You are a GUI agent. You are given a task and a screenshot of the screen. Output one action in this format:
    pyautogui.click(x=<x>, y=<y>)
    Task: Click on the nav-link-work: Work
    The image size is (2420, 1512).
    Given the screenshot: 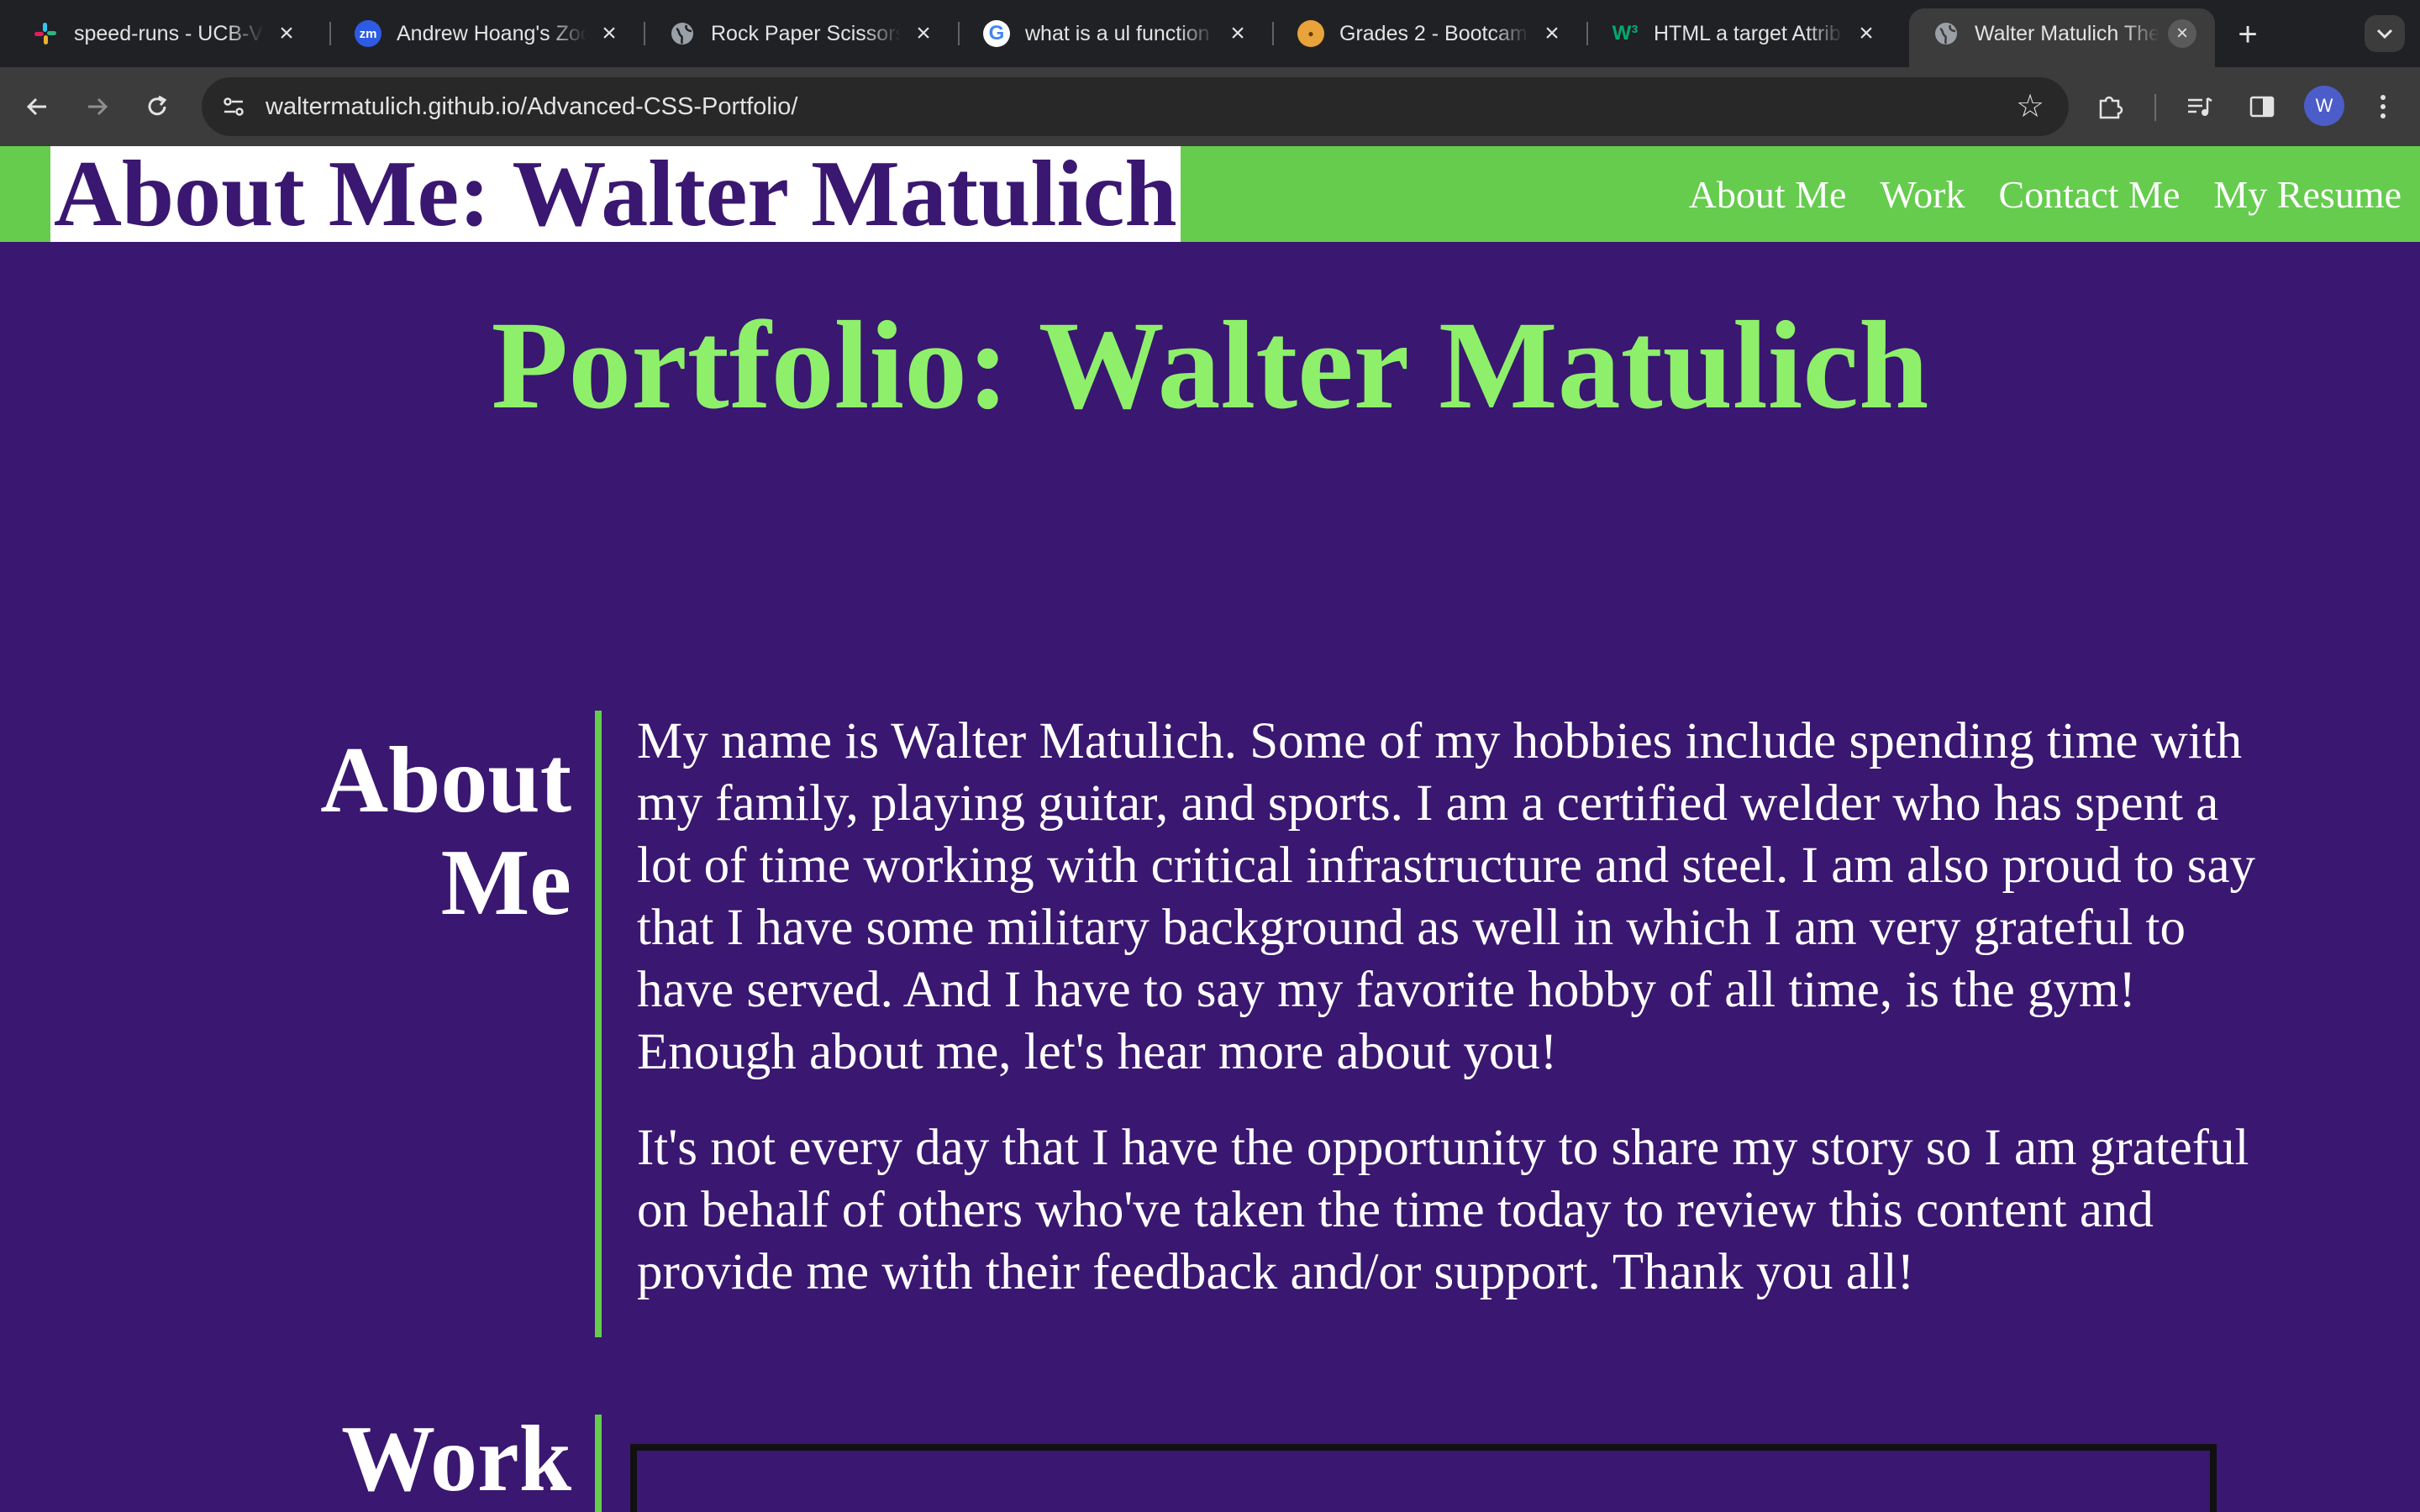 What is the action you would take?
    pyautogui.click(x=1922, y=194)
    